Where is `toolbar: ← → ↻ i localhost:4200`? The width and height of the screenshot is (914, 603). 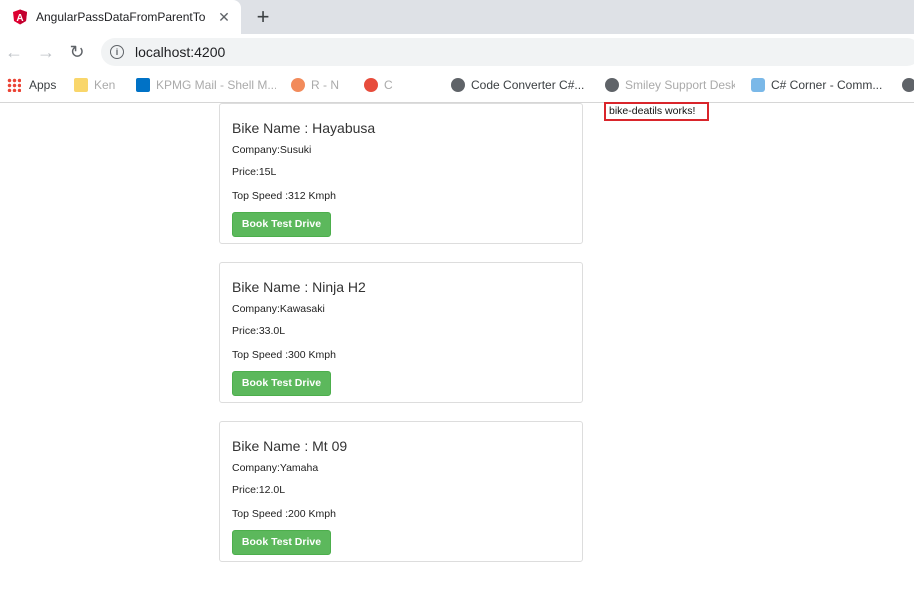
toolbar: ← → ↻ i localhost:4200 is located at coordinates (457, 52).